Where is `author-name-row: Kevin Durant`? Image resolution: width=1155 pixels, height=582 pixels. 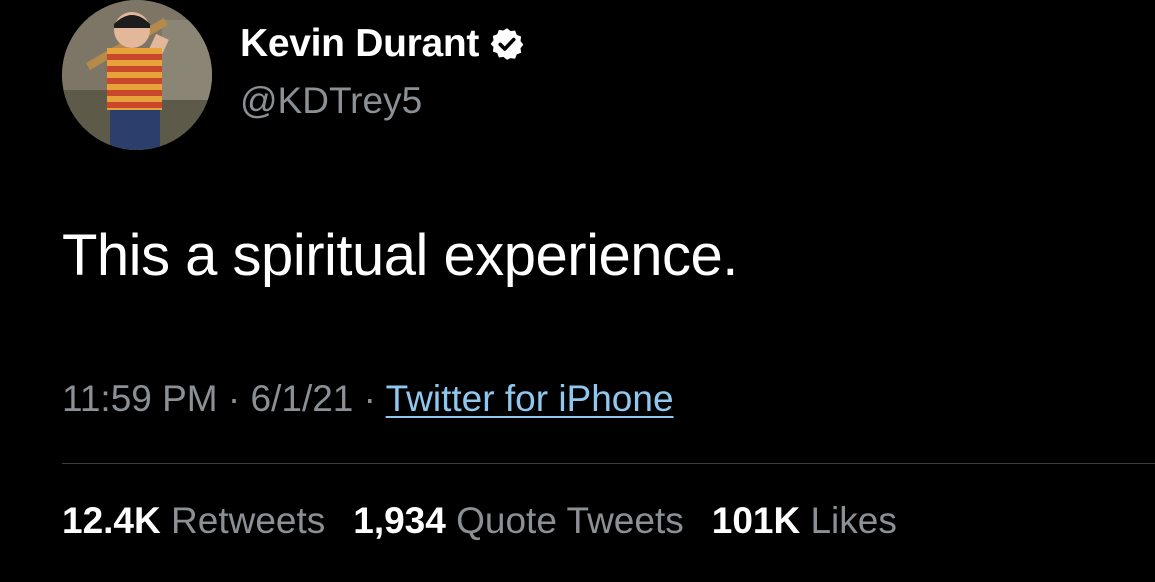 author-name-row: Kevin Durant is located at coordinates (382, 44).